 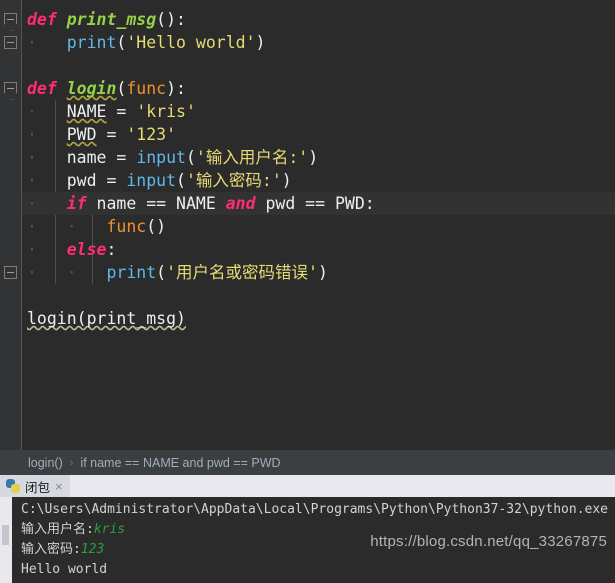 I want to click on console-text: 输入密码:, so click(x=51, y=549).